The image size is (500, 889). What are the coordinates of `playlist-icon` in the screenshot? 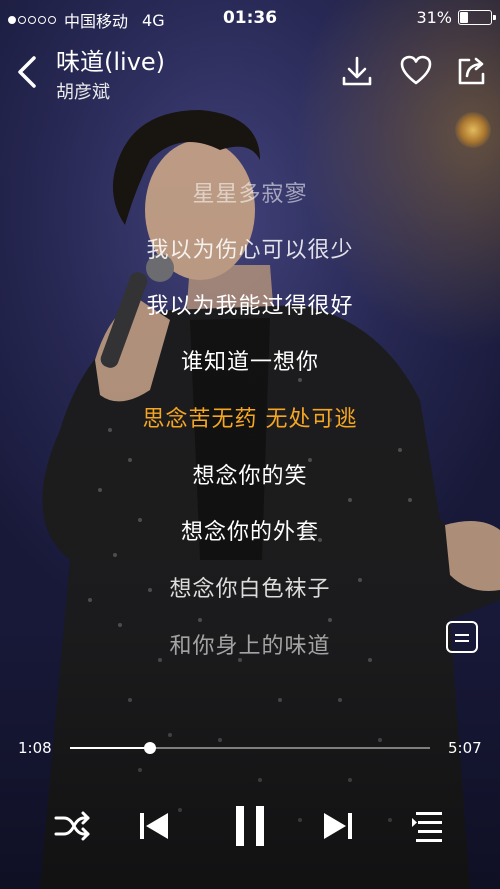 It's located at (428, 826).